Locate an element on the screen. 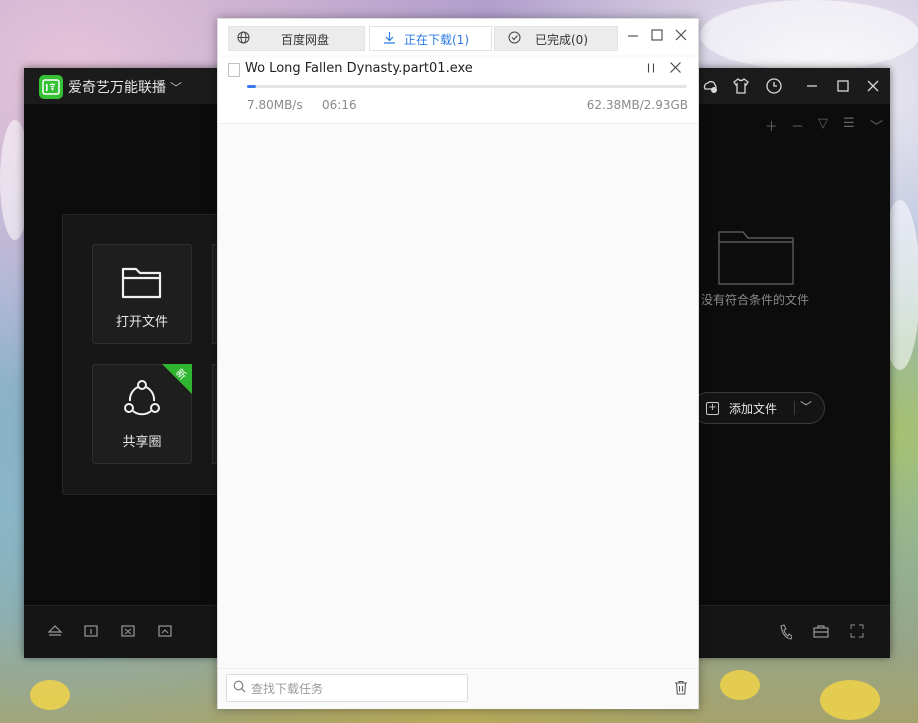 This screenshot has width=918, height=723. open-file-tile: 打开文件 is located at coordinates (142, 294).